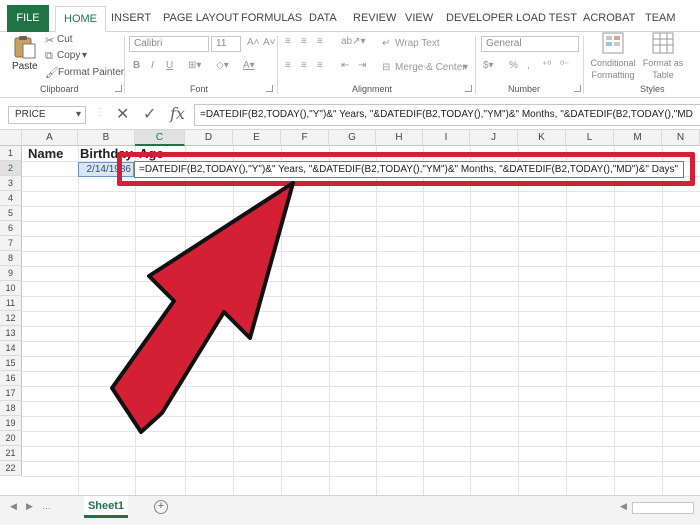 The width and height of the screenshot is (700, 525). What do you see at coordinates (11, 333) in the screenshot?
I see `row-header: 13` at bounding box center [11, 333].